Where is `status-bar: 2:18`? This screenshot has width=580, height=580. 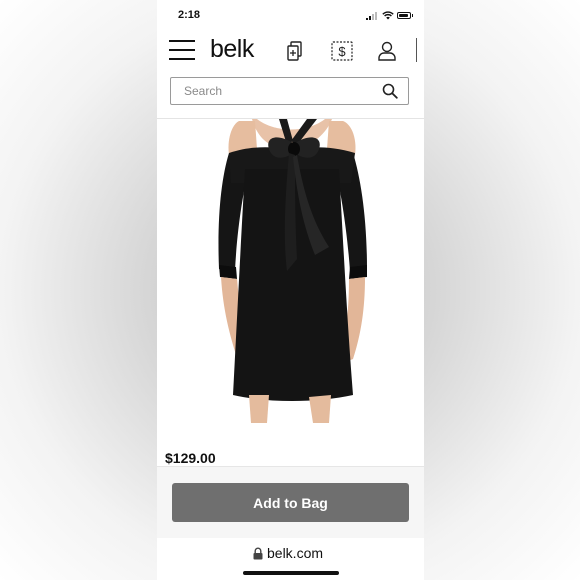
status-bar: 2:18 is located at coordinates (290, 16).